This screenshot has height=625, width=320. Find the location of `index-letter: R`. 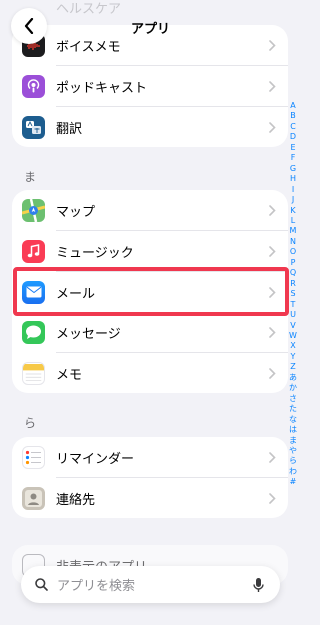

index-letter: R is located at coordinates (293, 284).